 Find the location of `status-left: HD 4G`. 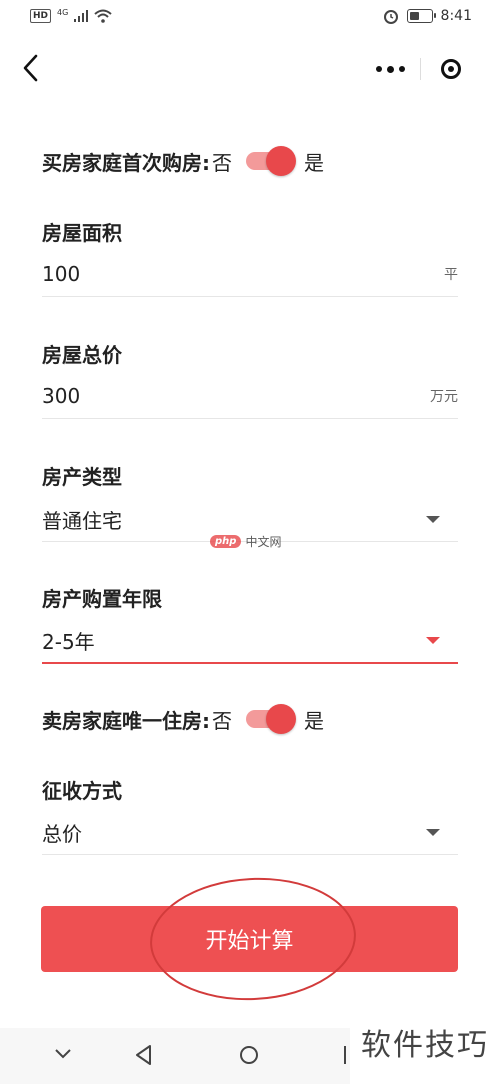

status-left: HD 4G is located at coordinates (71, 15).